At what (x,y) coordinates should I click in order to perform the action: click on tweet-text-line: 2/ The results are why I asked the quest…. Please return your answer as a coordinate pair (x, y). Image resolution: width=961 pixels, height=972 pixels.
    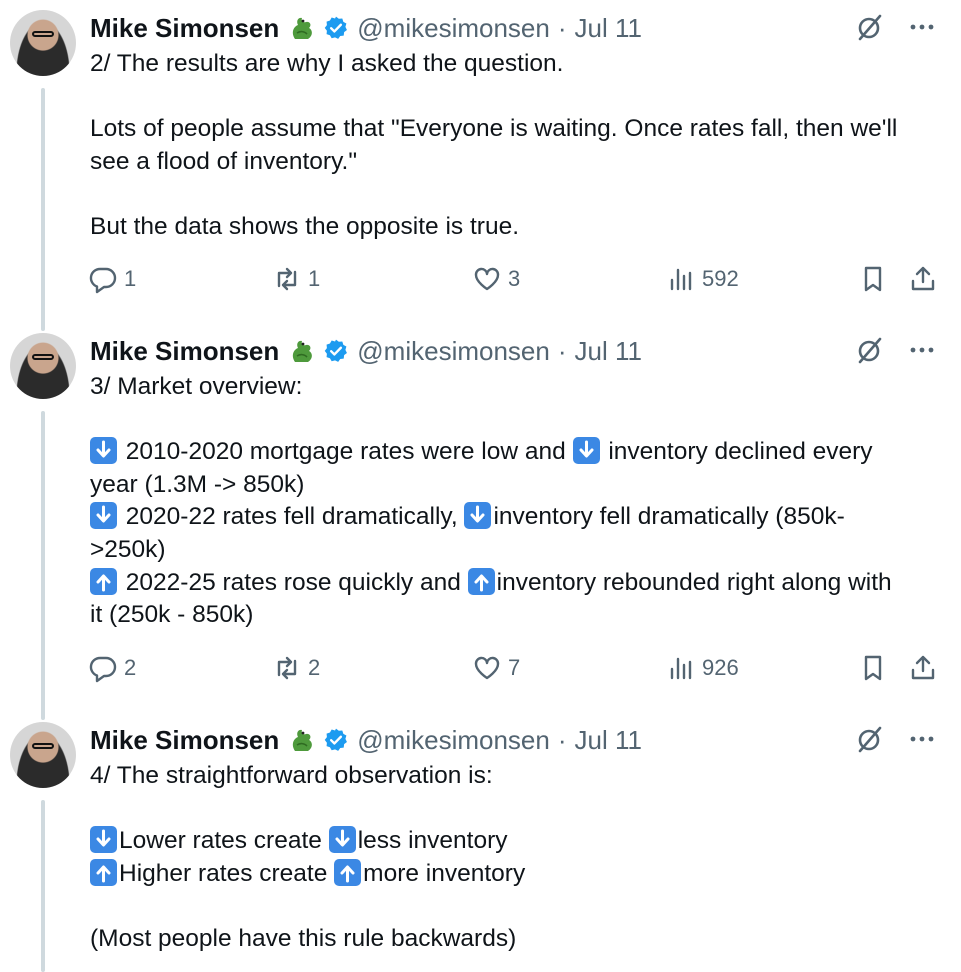
    Looking at the image, I should click on (515, 64).